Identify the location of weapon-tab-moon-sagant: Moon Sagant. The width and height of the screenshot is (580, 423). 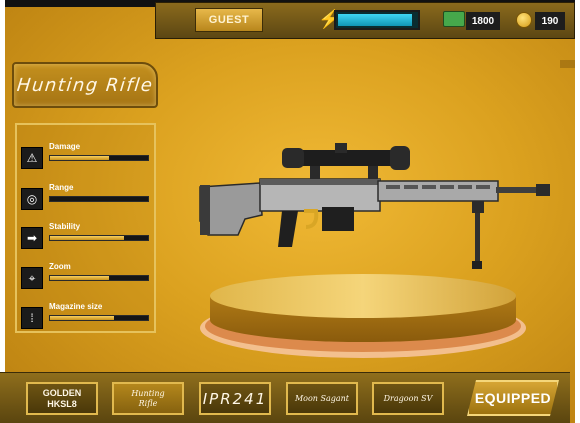
(322, 398).